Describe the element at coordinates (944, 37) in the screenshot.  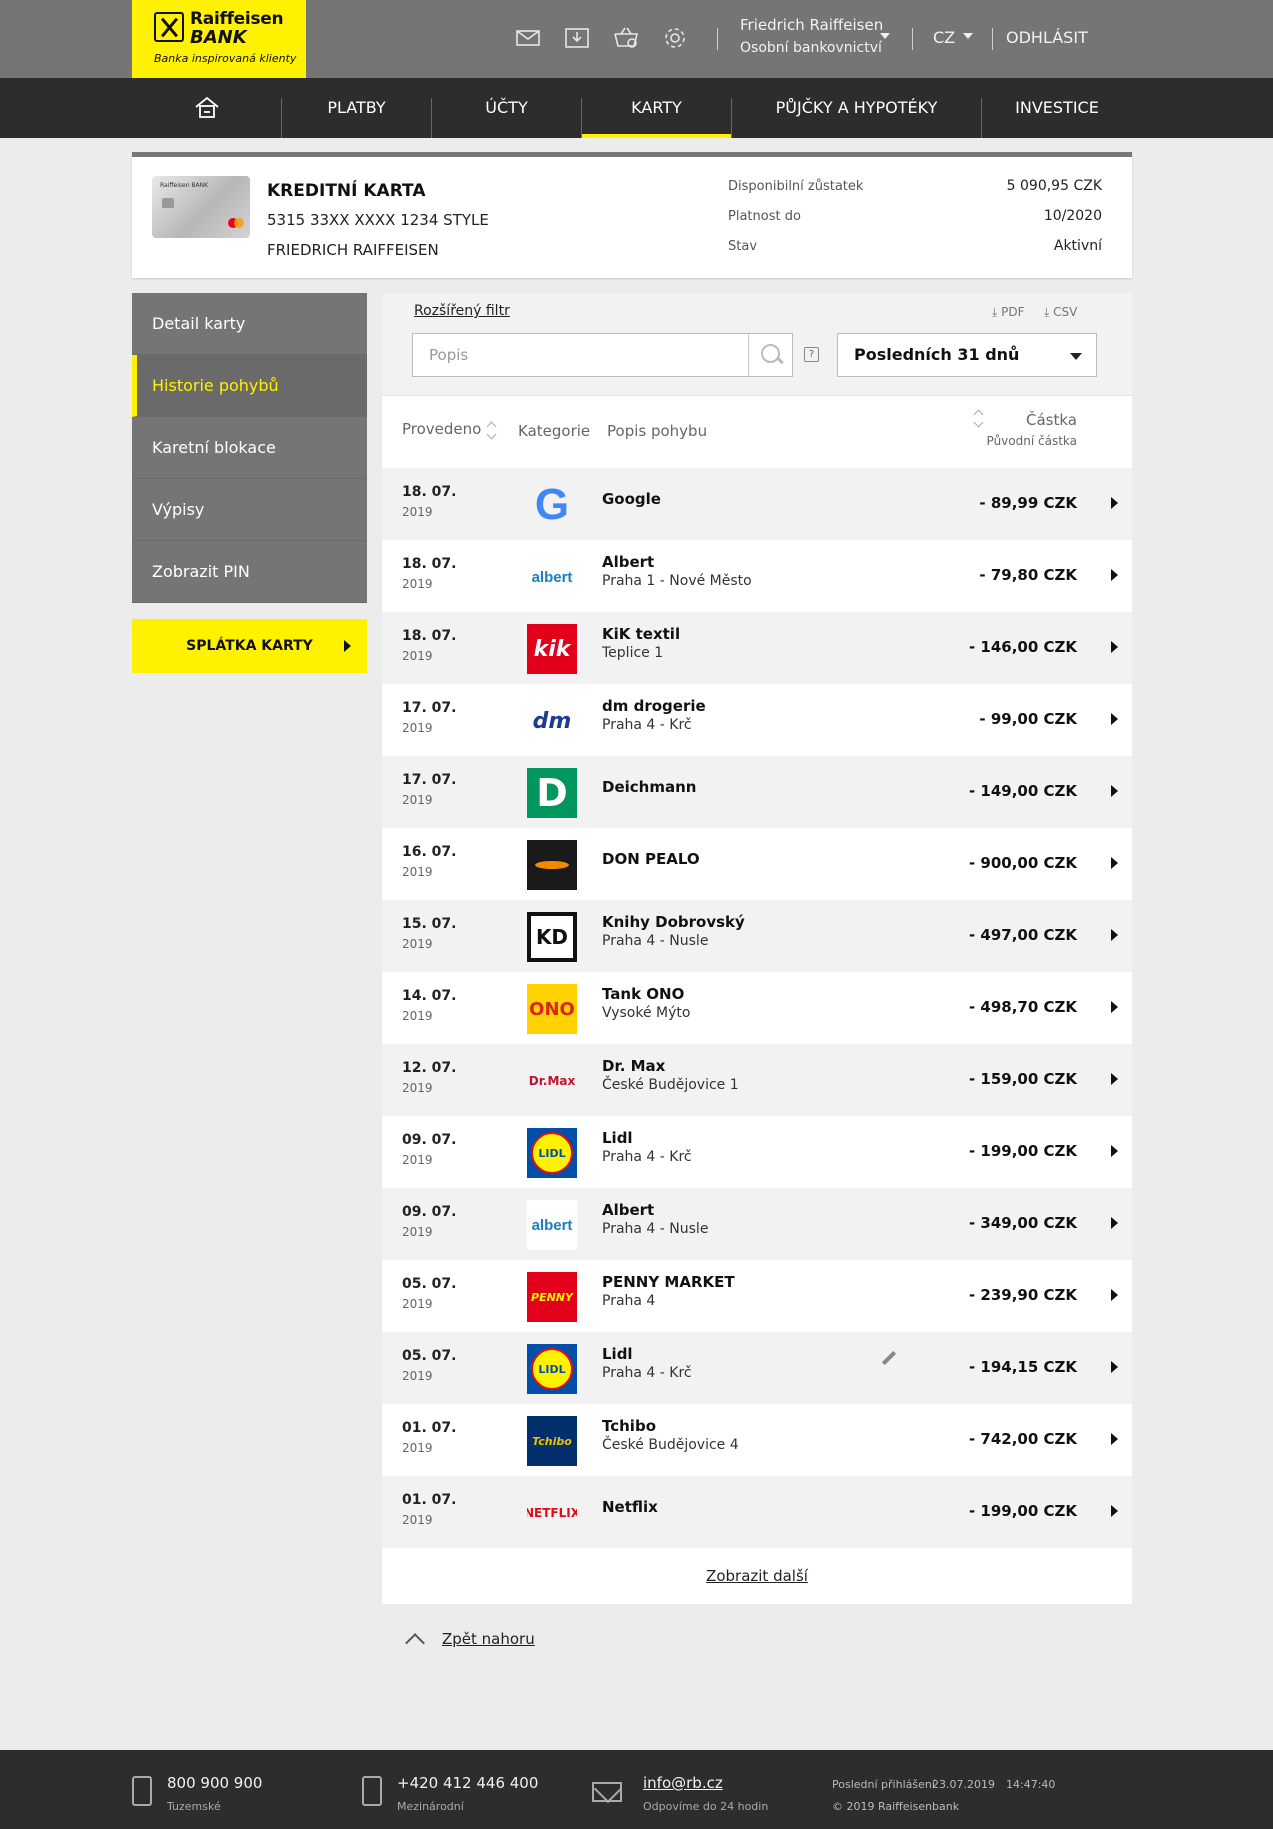
I see `language-selector: CZ` at that location.